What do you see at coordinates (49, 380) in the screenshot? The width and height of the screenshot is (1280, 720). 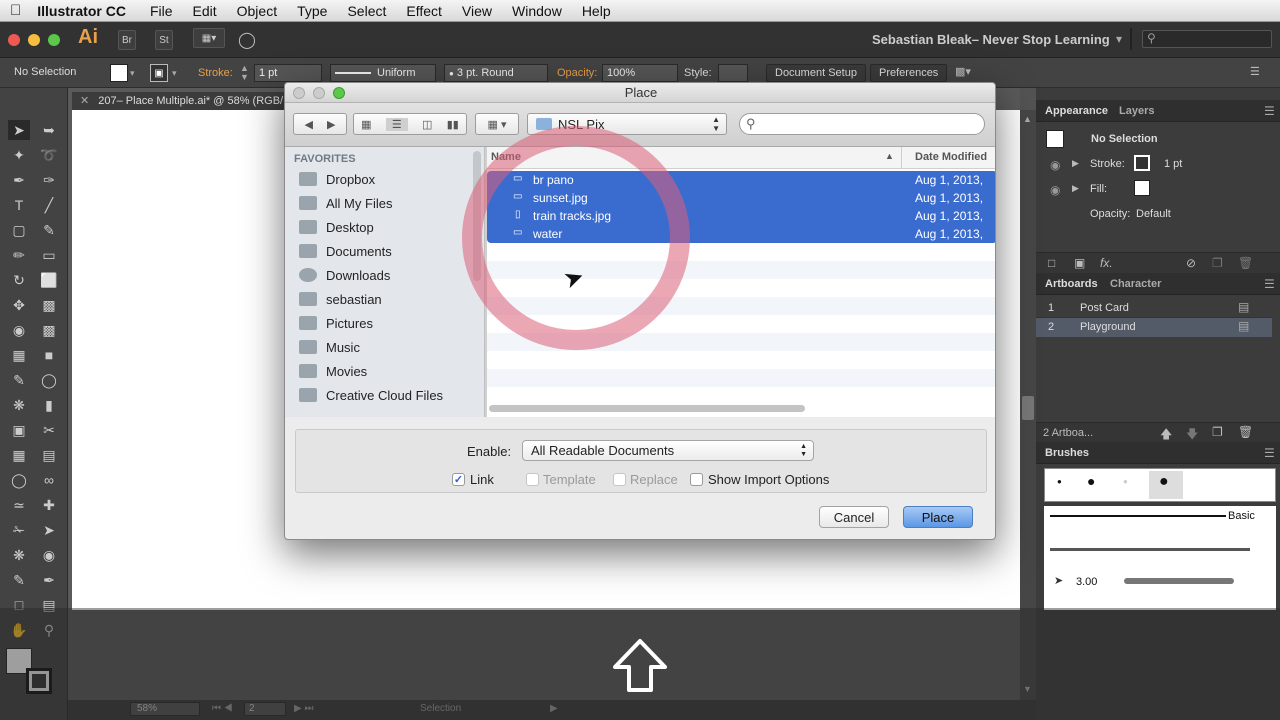 I see `blend-tool-icon: ◯` at bounding box center [49, 380].